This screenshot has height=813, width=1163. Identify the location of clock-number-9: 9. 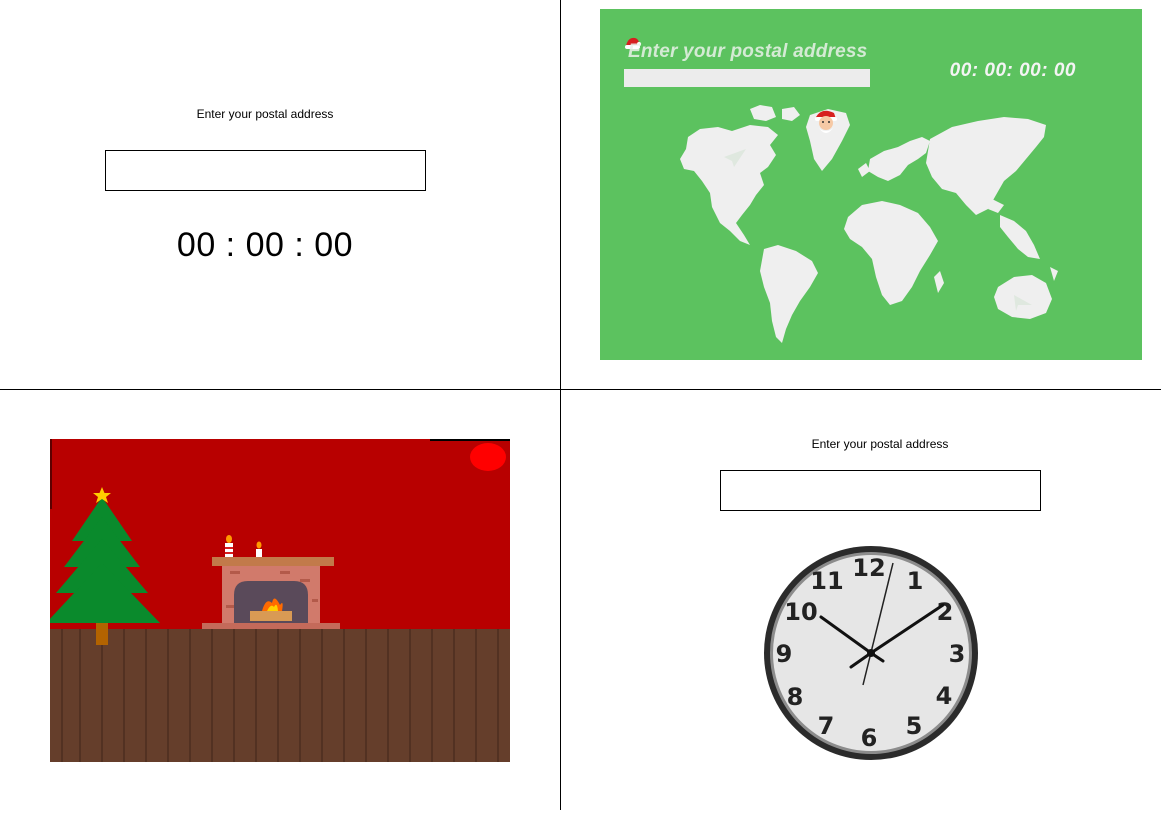
(784, 654).